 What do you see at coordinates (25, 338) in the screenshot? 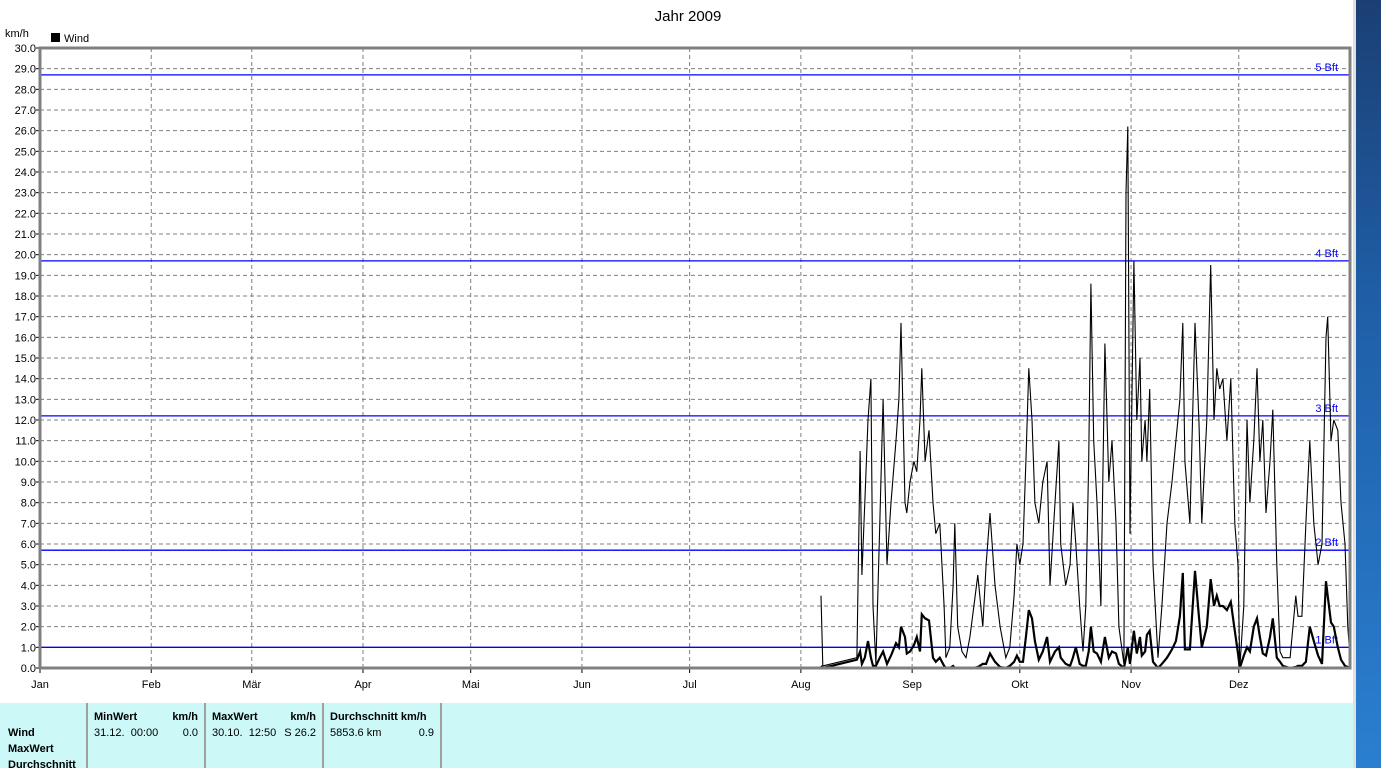
I see `y-tick-label: 16.0` at bounding box center [25, 338].